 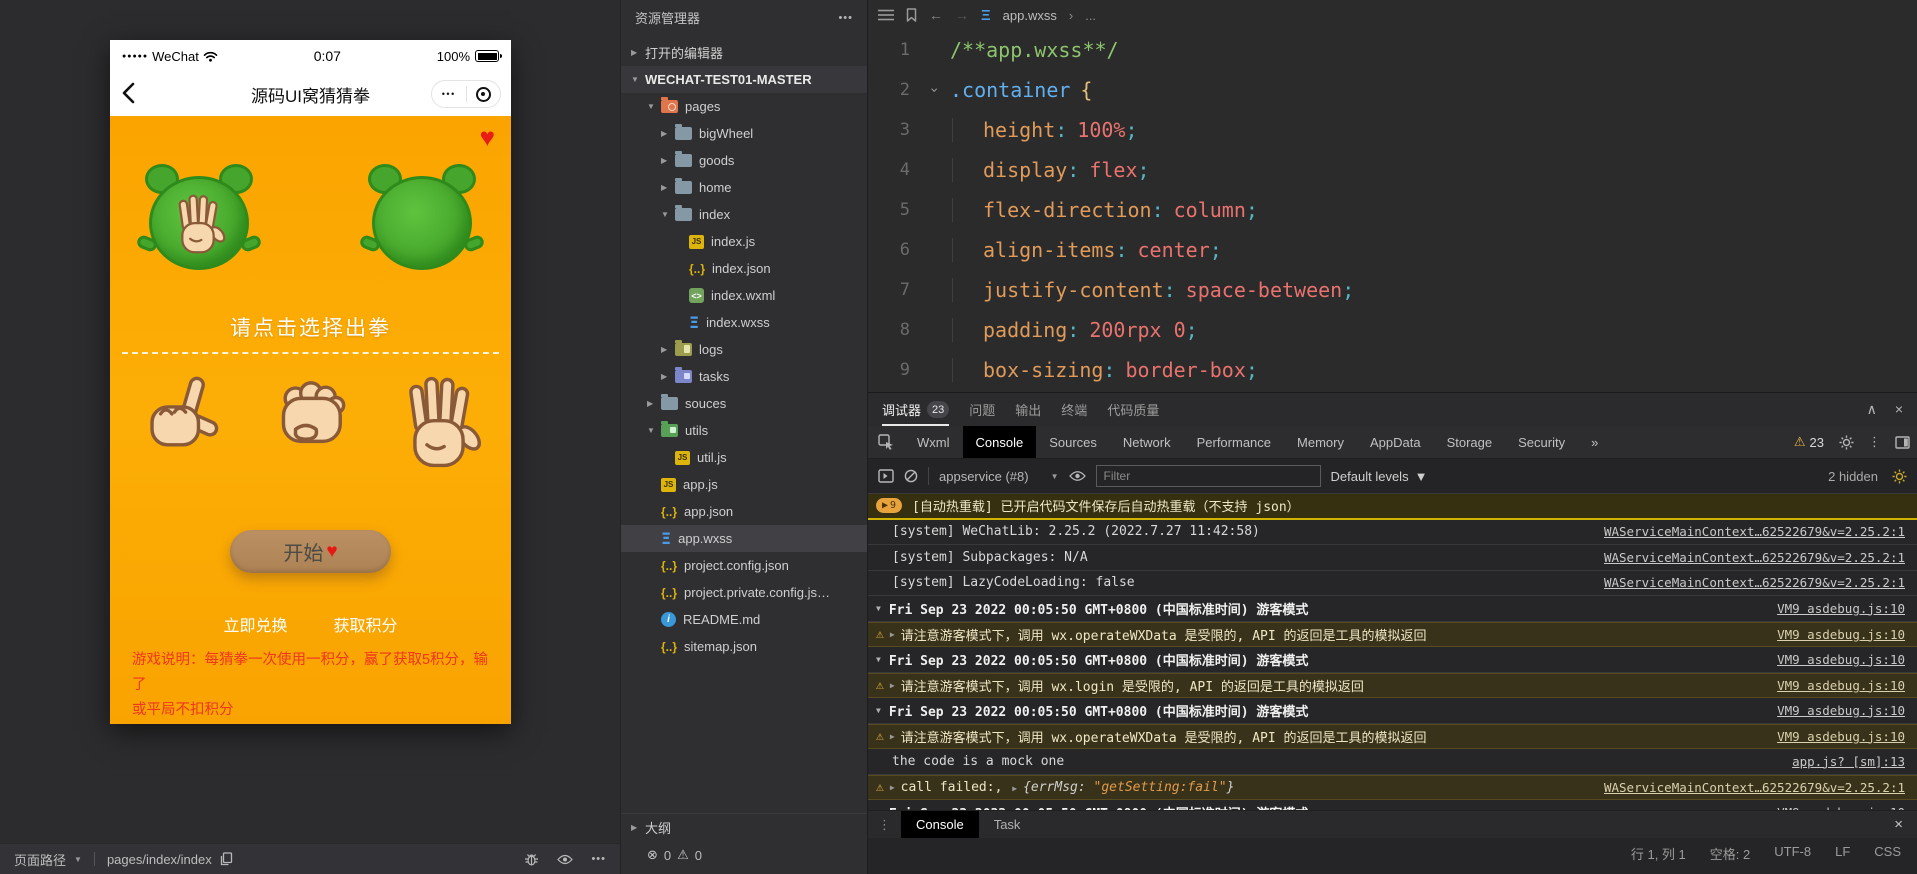 I want to click on fold-chevron-icon: ›, so click(x=938, y=90).